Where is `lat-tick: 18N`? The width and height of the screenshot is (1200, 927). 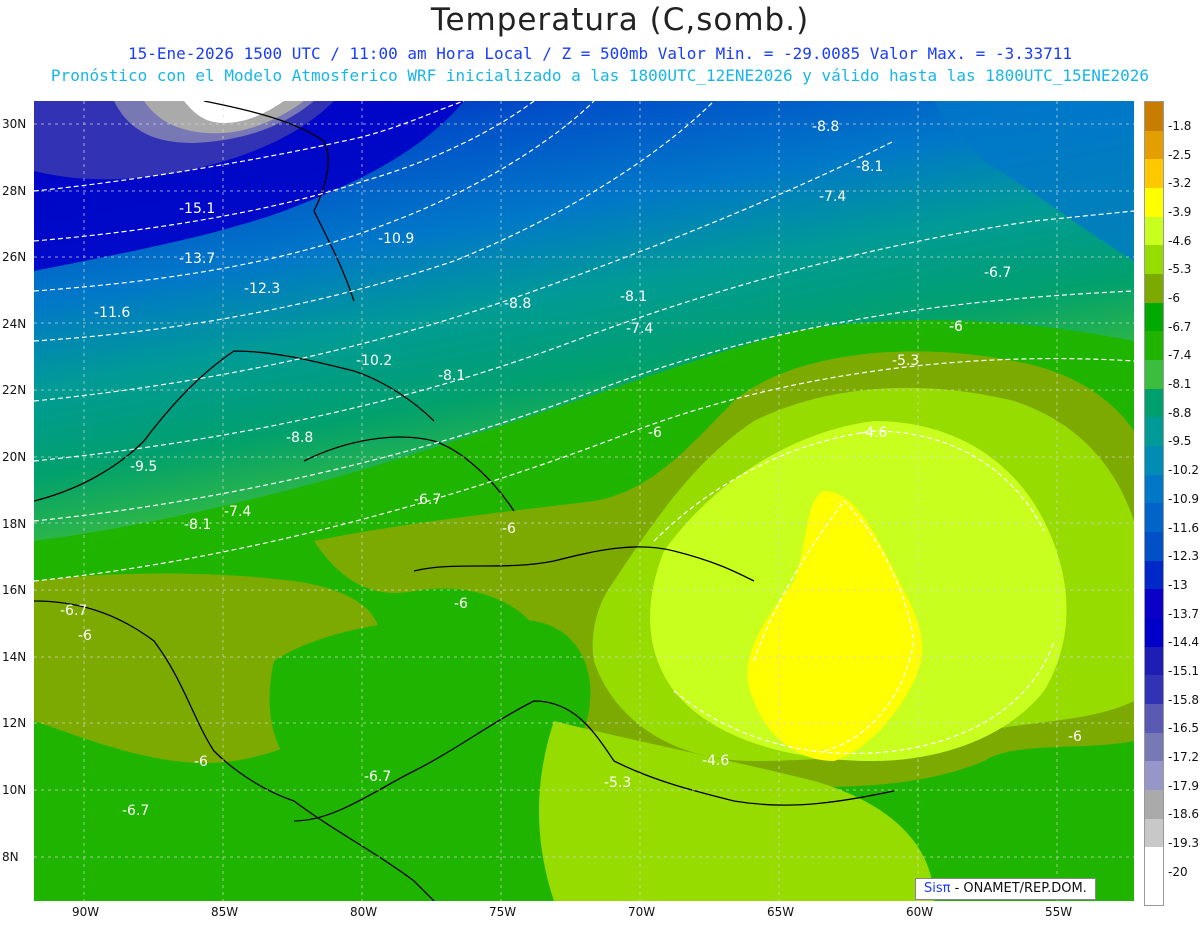
lat-tick: 18N is located at coordinates (14, 524).